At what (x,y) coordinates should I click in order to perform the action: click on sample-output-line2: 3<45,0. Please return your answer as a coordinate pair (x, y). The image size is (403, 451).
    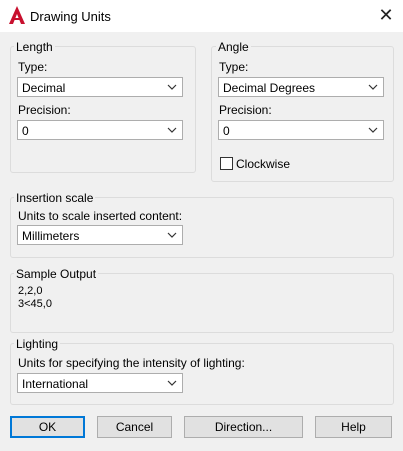
    Looking at the image, I should click on (35, 304).